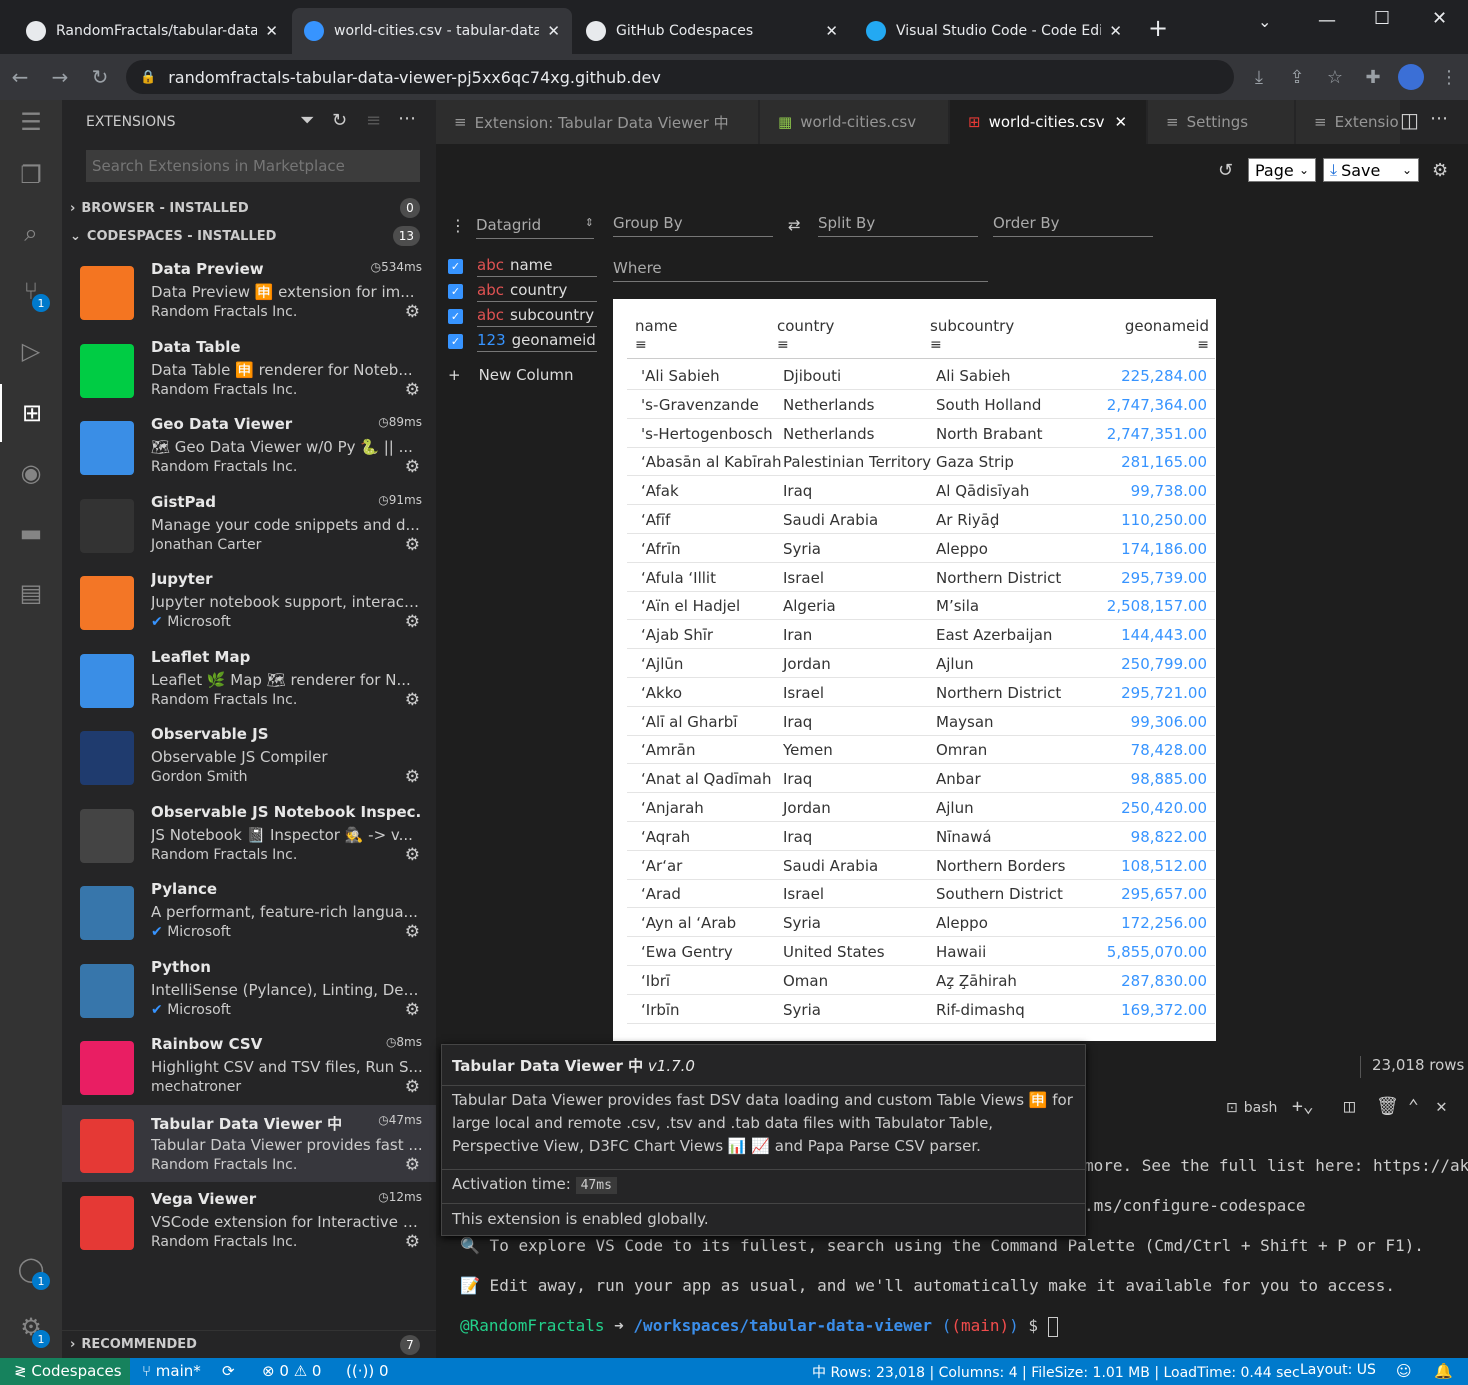 The image size is (1468, 1385). What do you see at coordinates (522, 291) in the screenshot?
I see `column-toggle: ✓ abc country` at bounding box center [522, 291].